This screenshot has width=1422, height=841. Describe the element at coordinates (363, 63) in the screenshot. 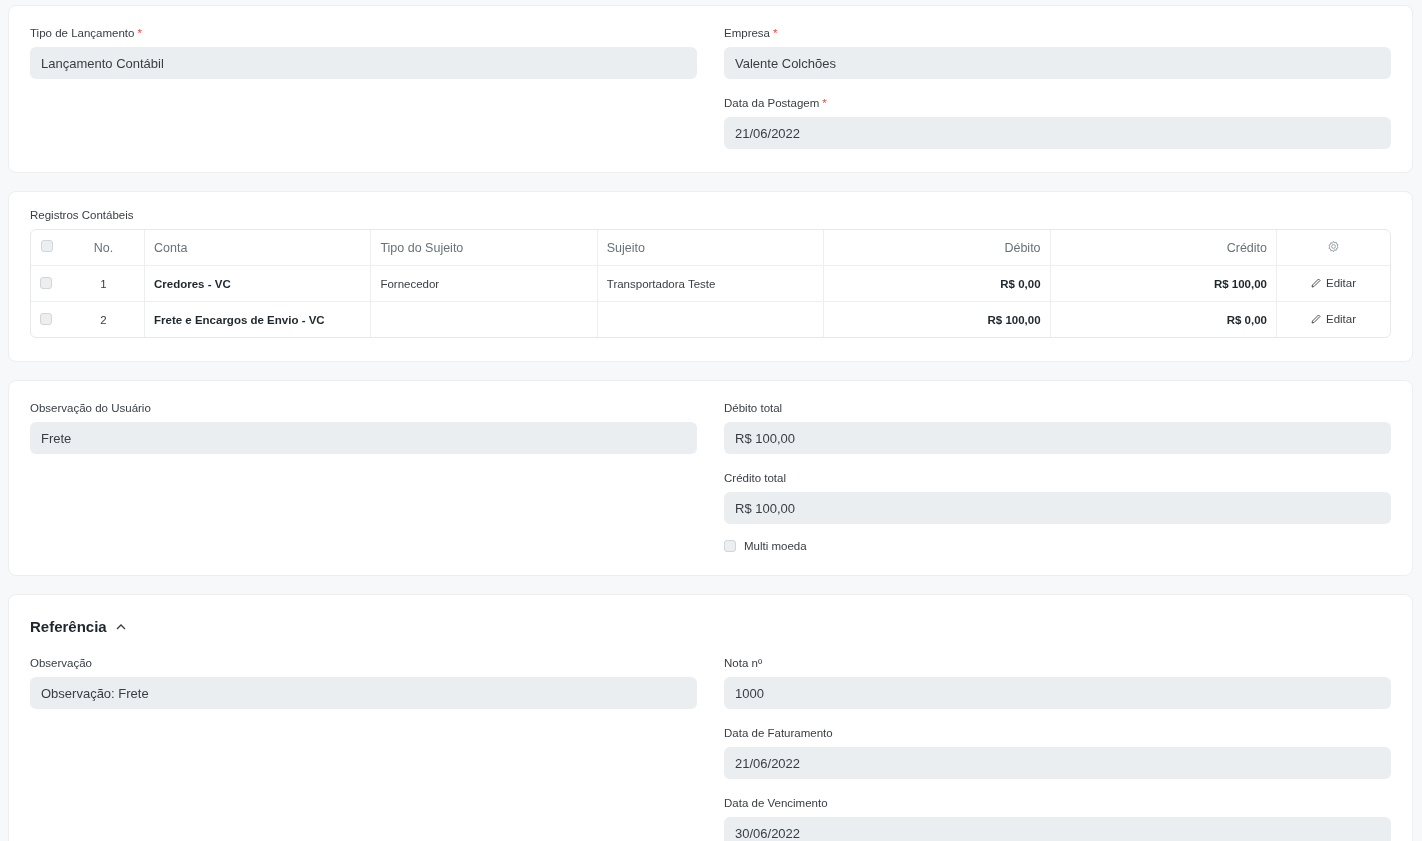

I see `input-field: Lançamento Contábil` at that location.